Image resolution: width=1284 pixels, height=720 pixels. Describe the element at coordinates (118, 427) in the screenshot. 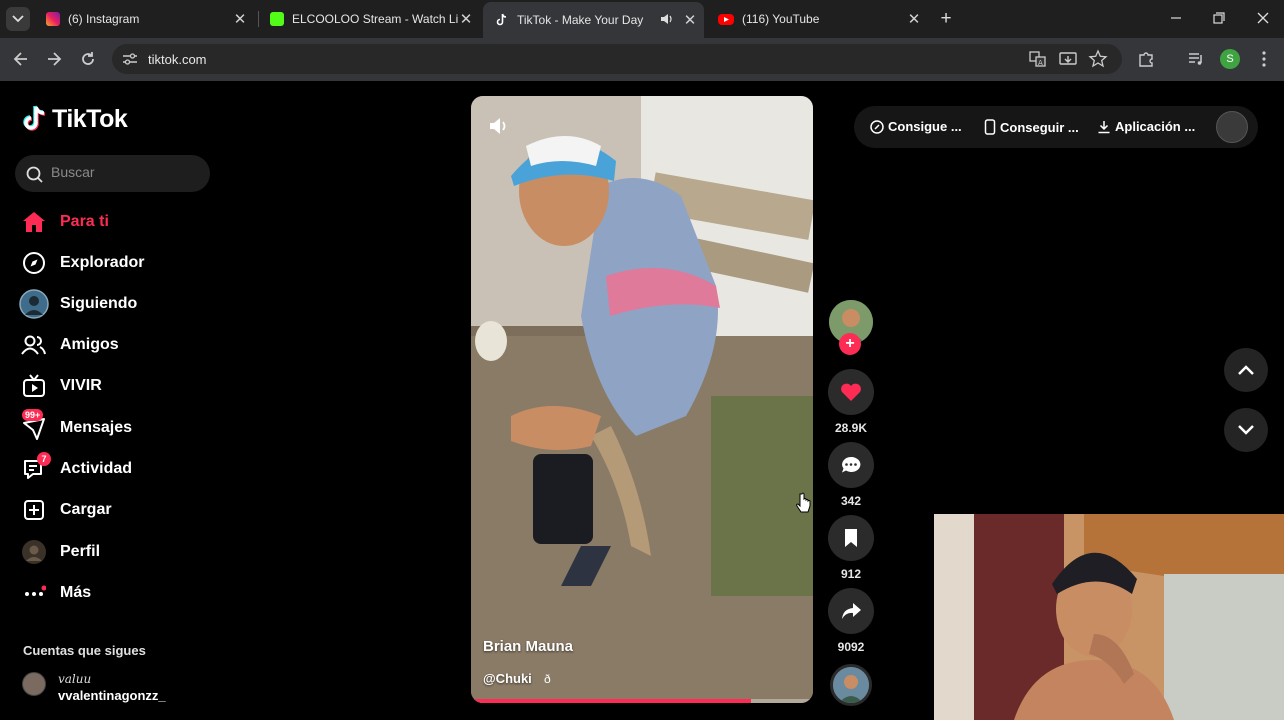

I see `nav-item-mensajes: 99+ Mensajes` at that location.